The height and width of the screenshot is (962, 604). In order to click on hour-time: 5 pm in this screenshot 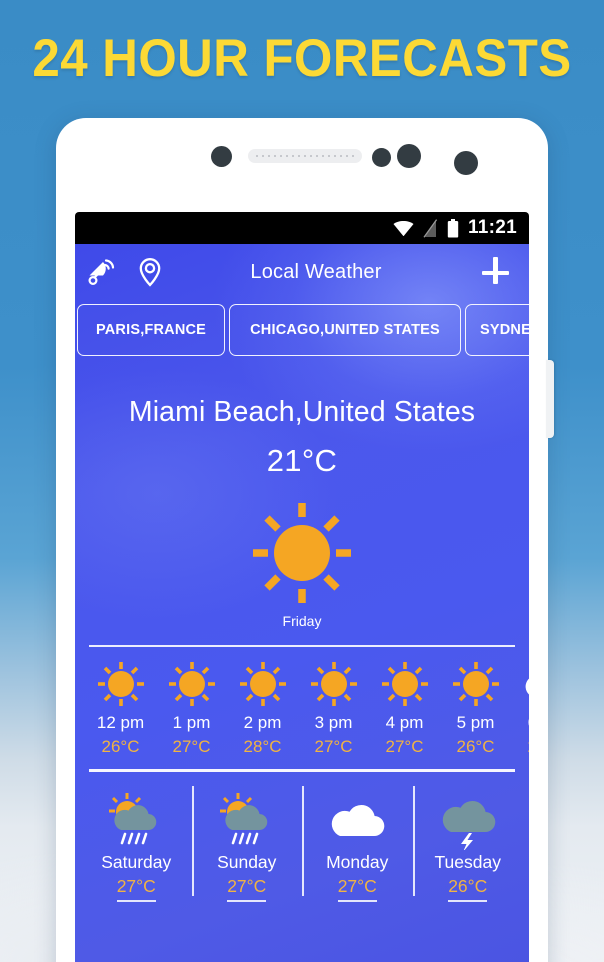, I will do `click(475, 722)`.